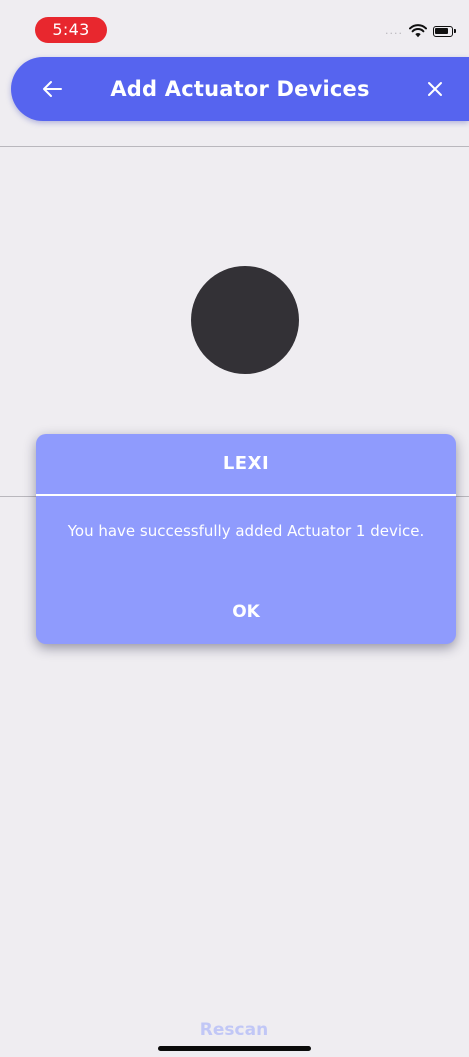 Image resolution: width=469 pixels, height=1057 pixels. What do you see at coordinates (435, 89) in the screenshot?
I see `close-icon` at bounding box center [435, 89].